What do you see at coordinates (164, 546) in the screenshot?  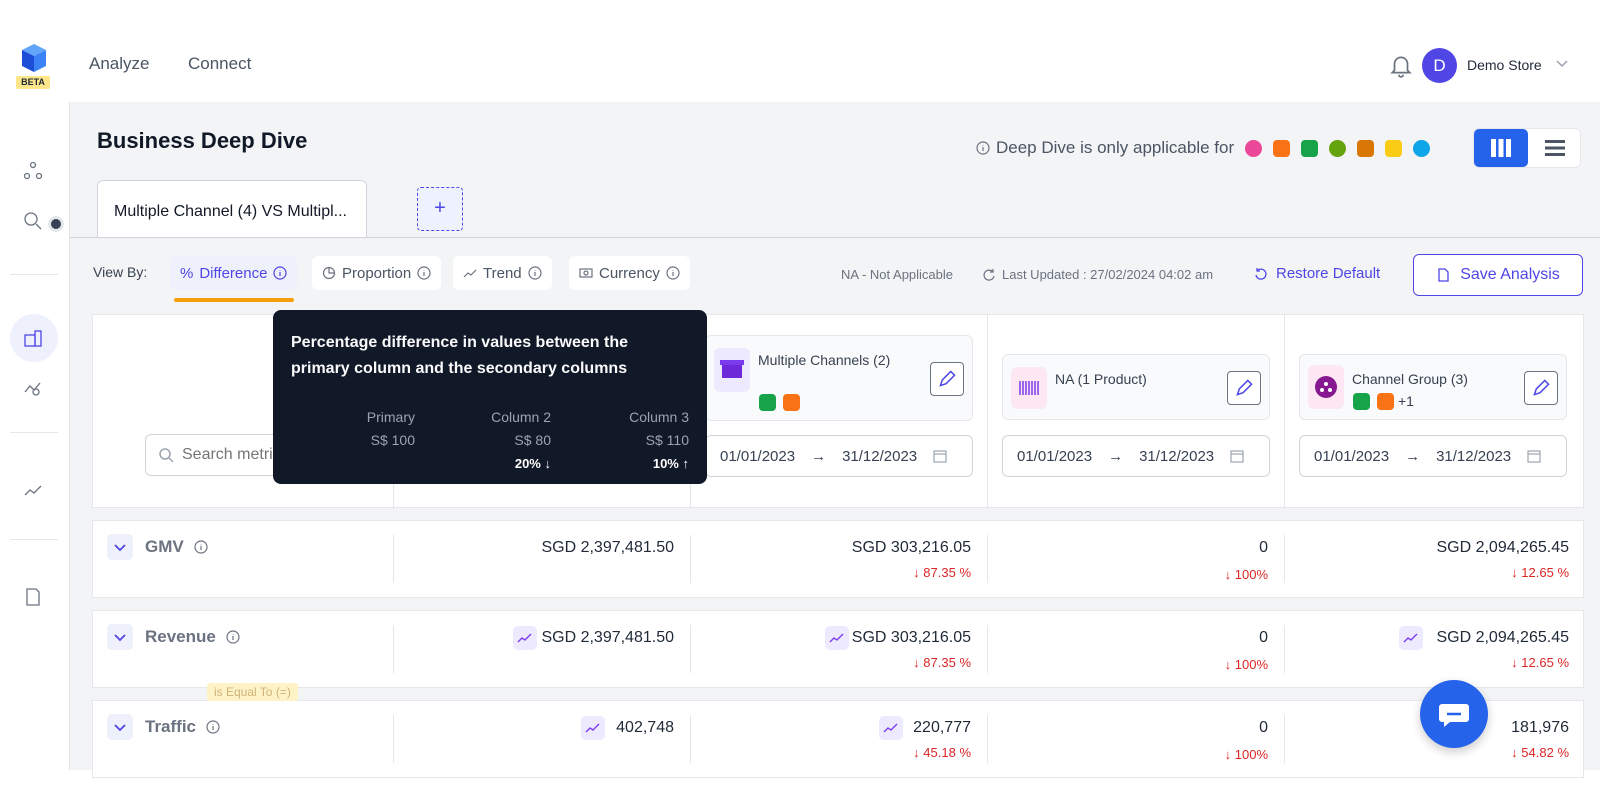 I see `metric-label: GMV` at bounding box center [164, 546].